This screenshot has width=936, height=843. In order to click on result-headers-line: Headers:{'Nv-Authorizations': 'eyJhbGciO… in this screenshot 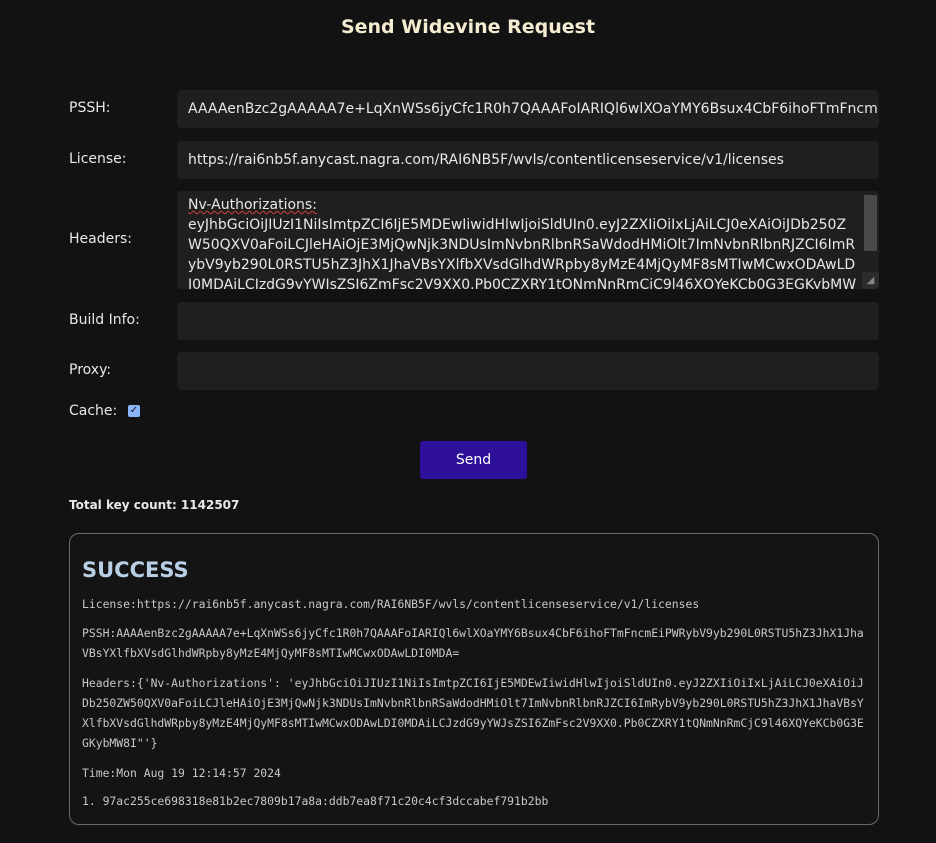, I will do `click(473, 713)`.